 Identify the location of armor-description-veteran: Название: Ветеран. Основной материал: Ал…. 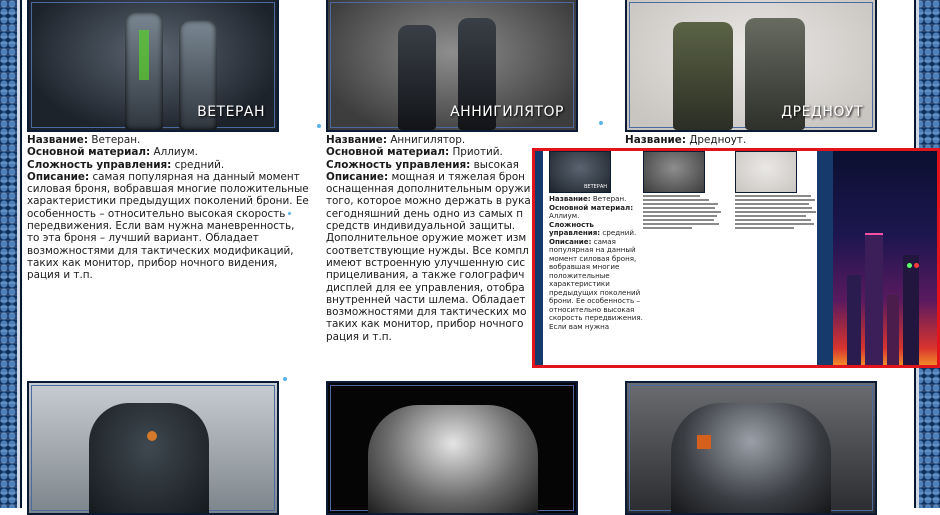
(168, 208).